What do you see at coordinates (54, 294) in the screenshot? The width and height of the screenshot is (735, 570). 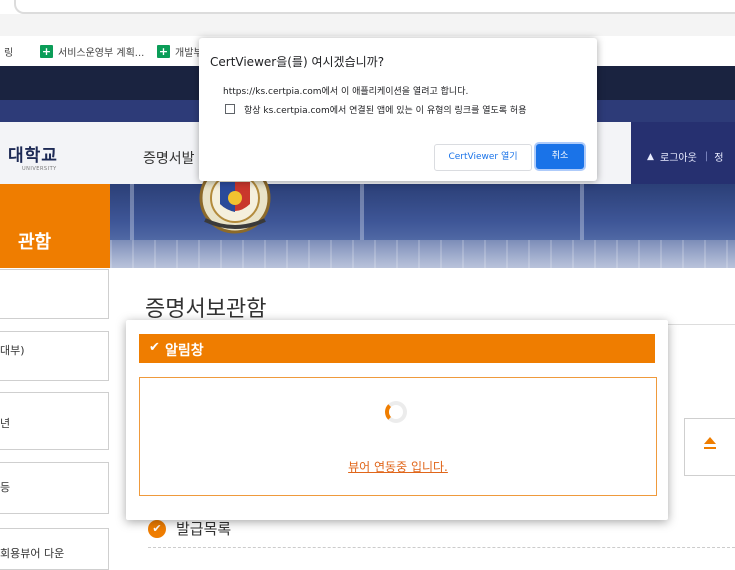 I see `sidebar-item` at bounding box center [54, 294].